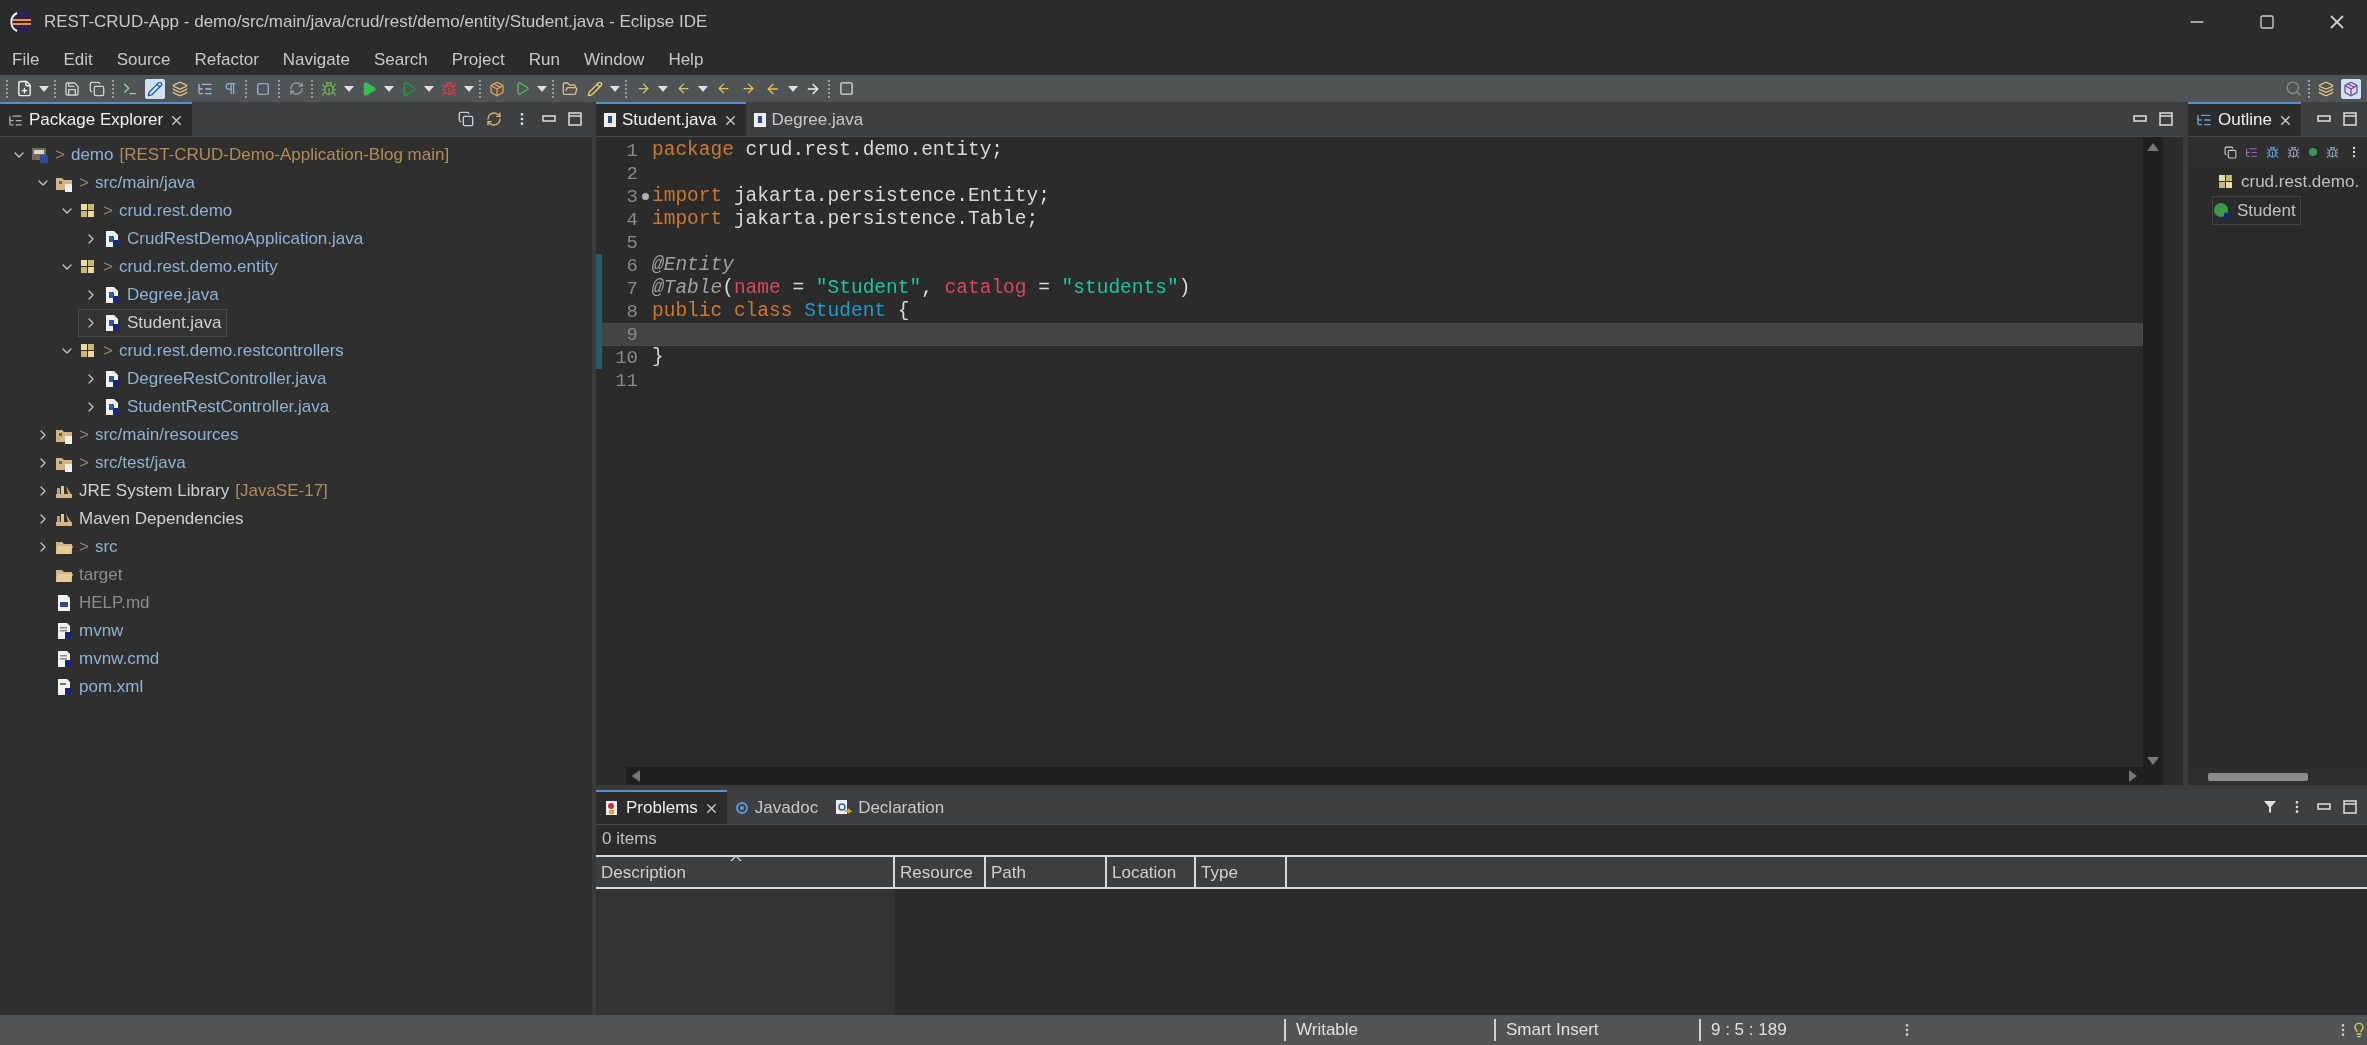 The image size is (2367, 1045). I want to click on filter-icon, so click(2270, 807).